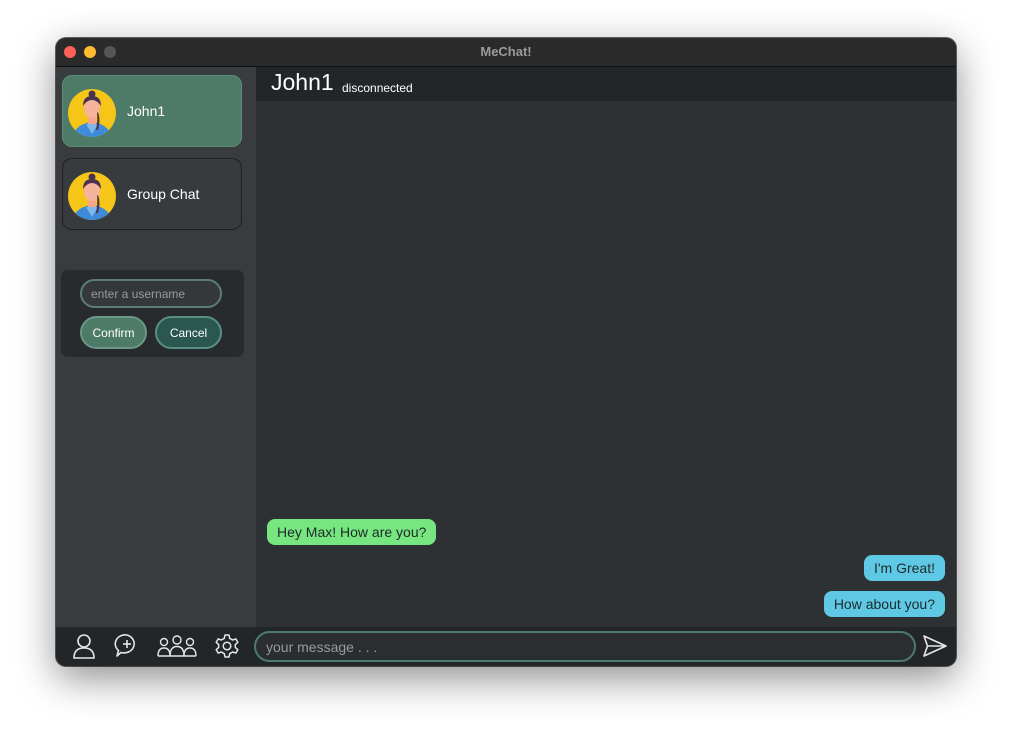 The height and width of the screenshot is (740, 1012). Describe the element at coordinates (935, 646) in the screenshot. I see `send-icon` at that location.